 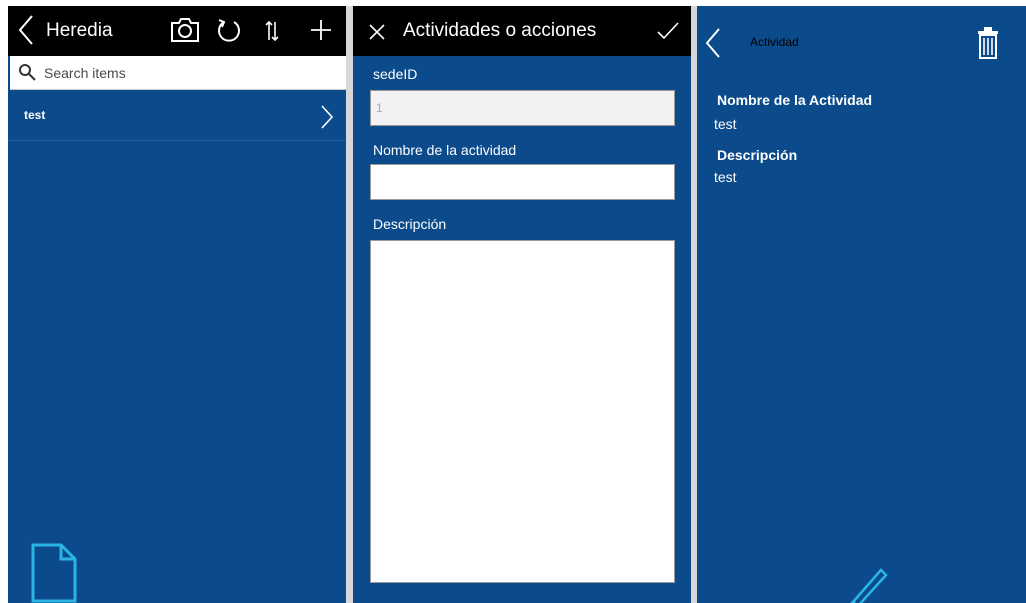 What do you see at coordinates (522, 108) in the screenshot?
I see `sedeid-field` at bounding box center [522, 108].